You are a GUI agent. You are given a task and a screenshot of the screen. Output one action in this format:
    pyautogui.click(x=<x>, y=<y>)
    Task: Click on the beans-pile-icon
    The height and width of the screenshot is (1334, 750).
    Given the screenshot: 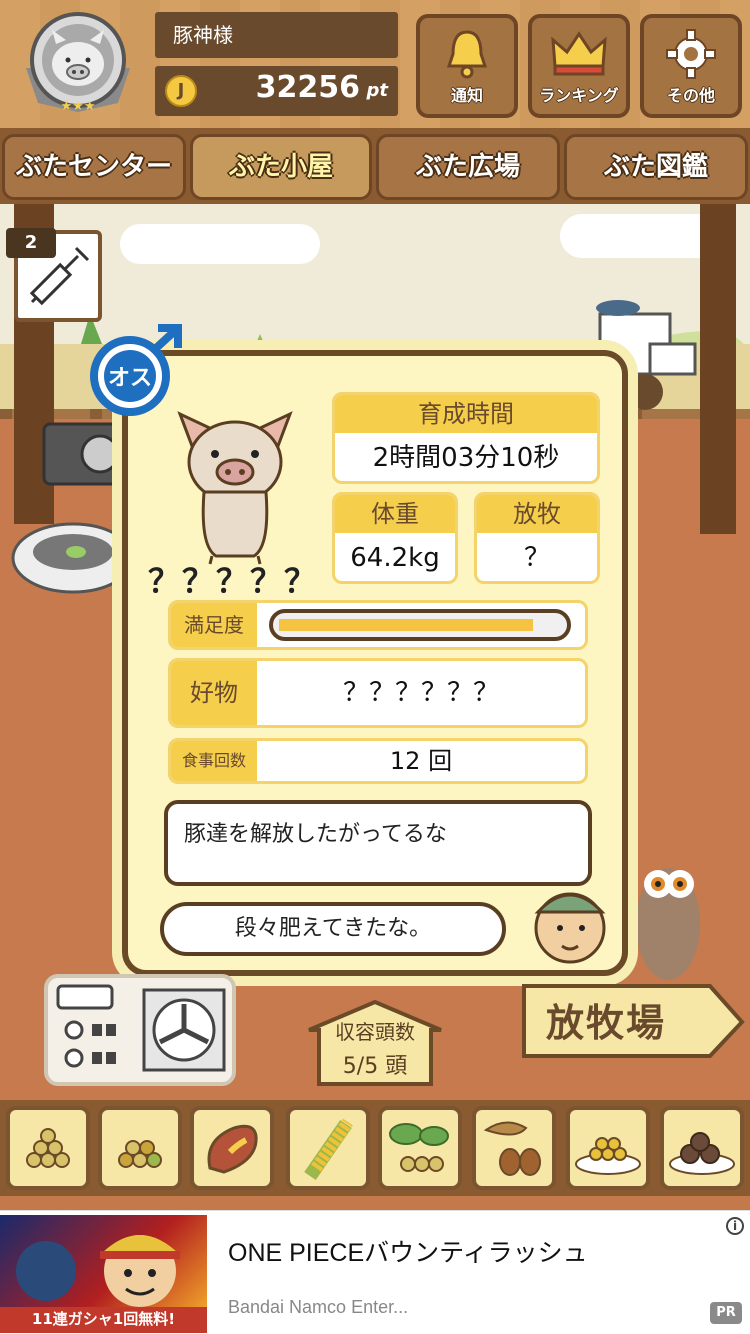 What is the action you would take?
    pyautogui.click(x=48, y=1148)
    